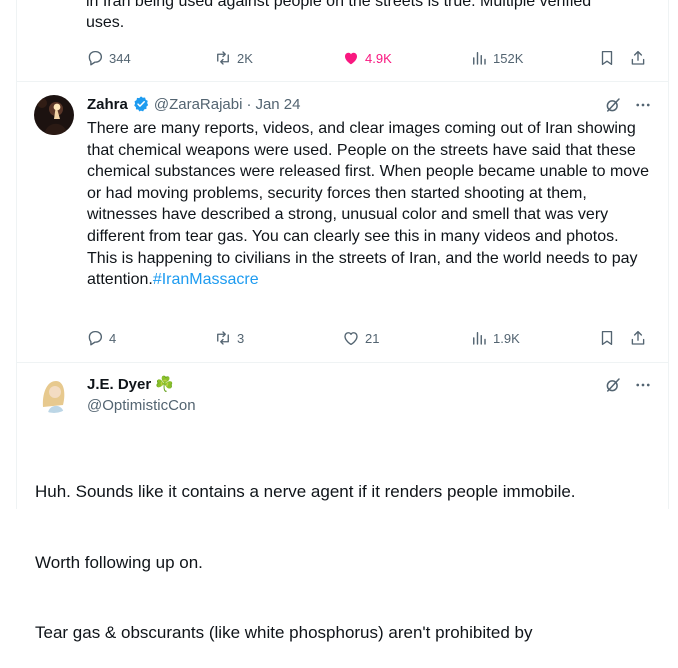  I want to click on zahra-views-count: 1.9K, so click(506, 338).